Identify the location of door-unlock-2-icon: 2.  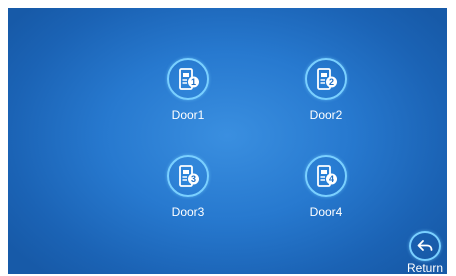
(326, 79).